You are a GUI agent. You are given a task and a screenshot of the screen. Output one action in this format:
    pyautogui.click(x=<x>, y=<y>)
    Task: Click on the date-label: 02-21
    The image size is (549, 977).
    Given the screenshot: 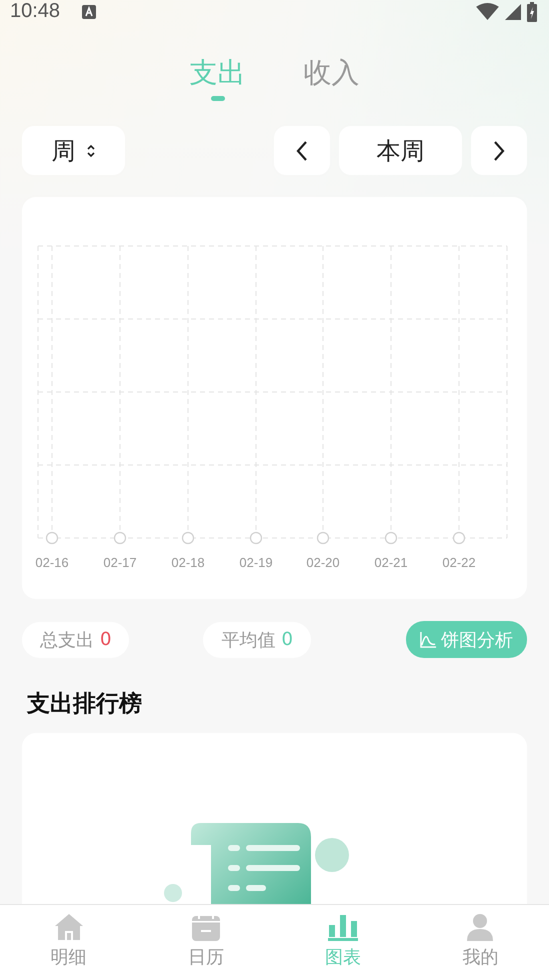 What is the action you would take?
    pyautogui.click(x=391, y=562)
    